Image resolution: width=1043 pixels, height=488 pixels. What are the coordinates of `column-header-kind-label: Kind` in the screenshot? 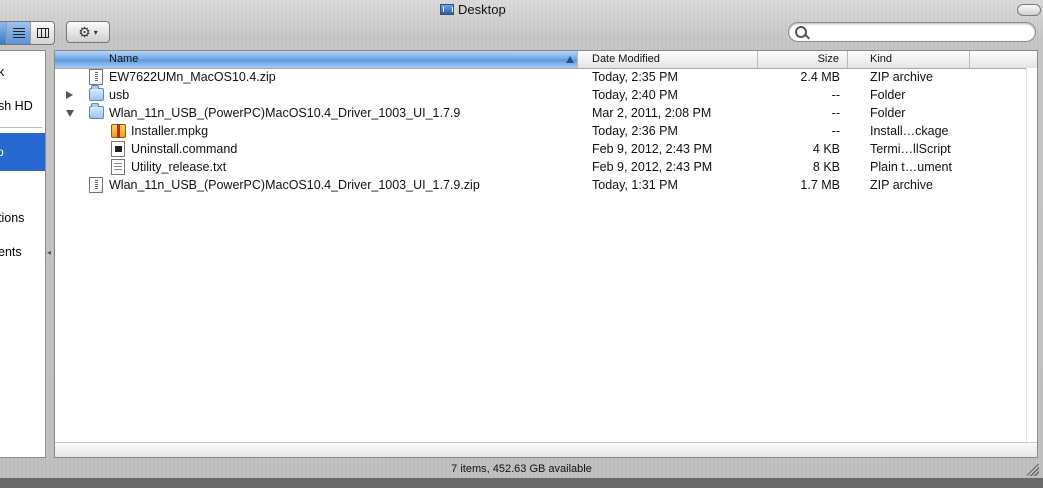 It's located at (881, 59).